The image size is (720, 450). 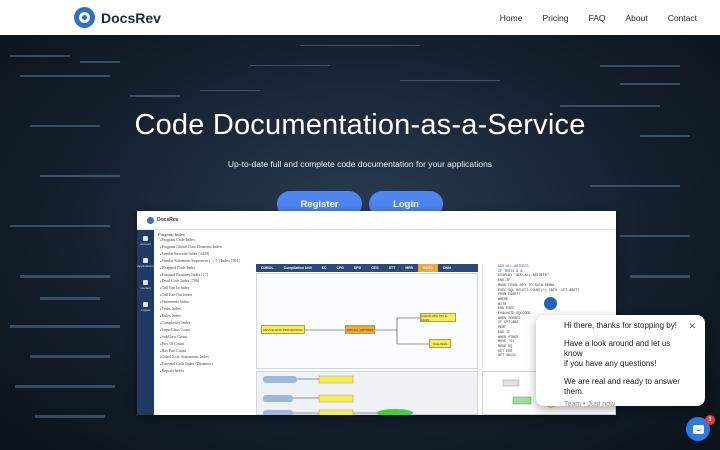 I want to click on list-item: Reports Index, so click(x=208, y=371).